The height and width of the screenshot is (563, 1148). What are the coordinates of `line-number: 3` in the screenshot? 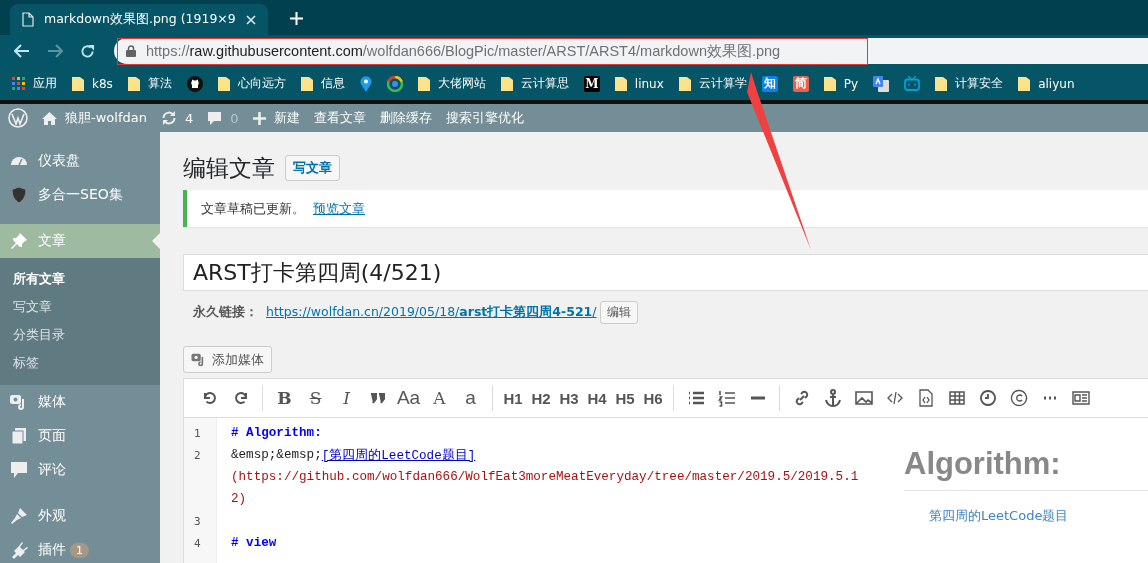 It's located at (197, 521).